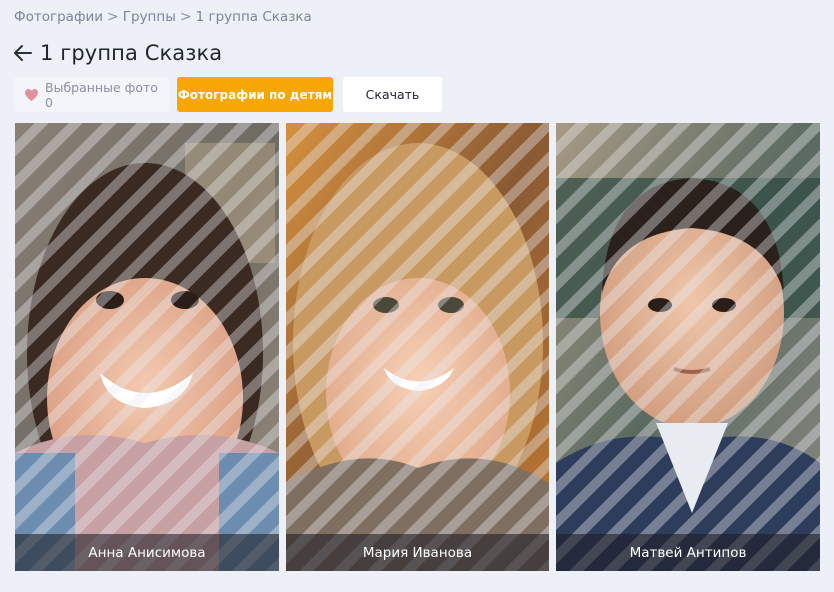 The image size is (834, 592). I want to click on favorites-button: Выбранные фото 0, so click(91, 94).